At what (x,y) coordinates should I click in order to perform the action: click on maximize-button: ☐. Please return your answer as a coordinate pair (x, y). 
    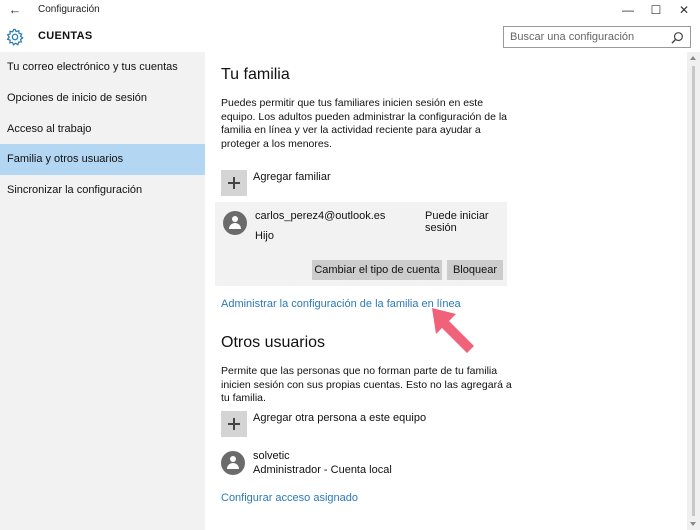
    Looking at the image, I should click on (656, 10).